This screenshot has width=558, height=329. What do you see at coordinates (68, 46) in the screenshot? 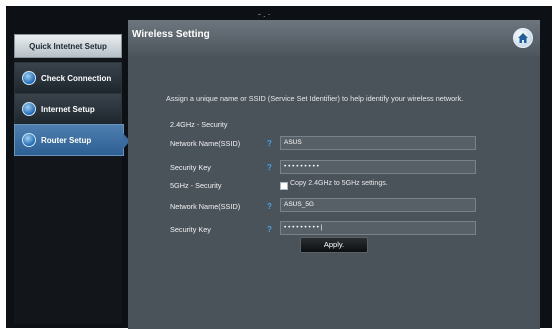
I see `sidebar-header: Quick Intetnet Setup` at bounding box center [68, 46].